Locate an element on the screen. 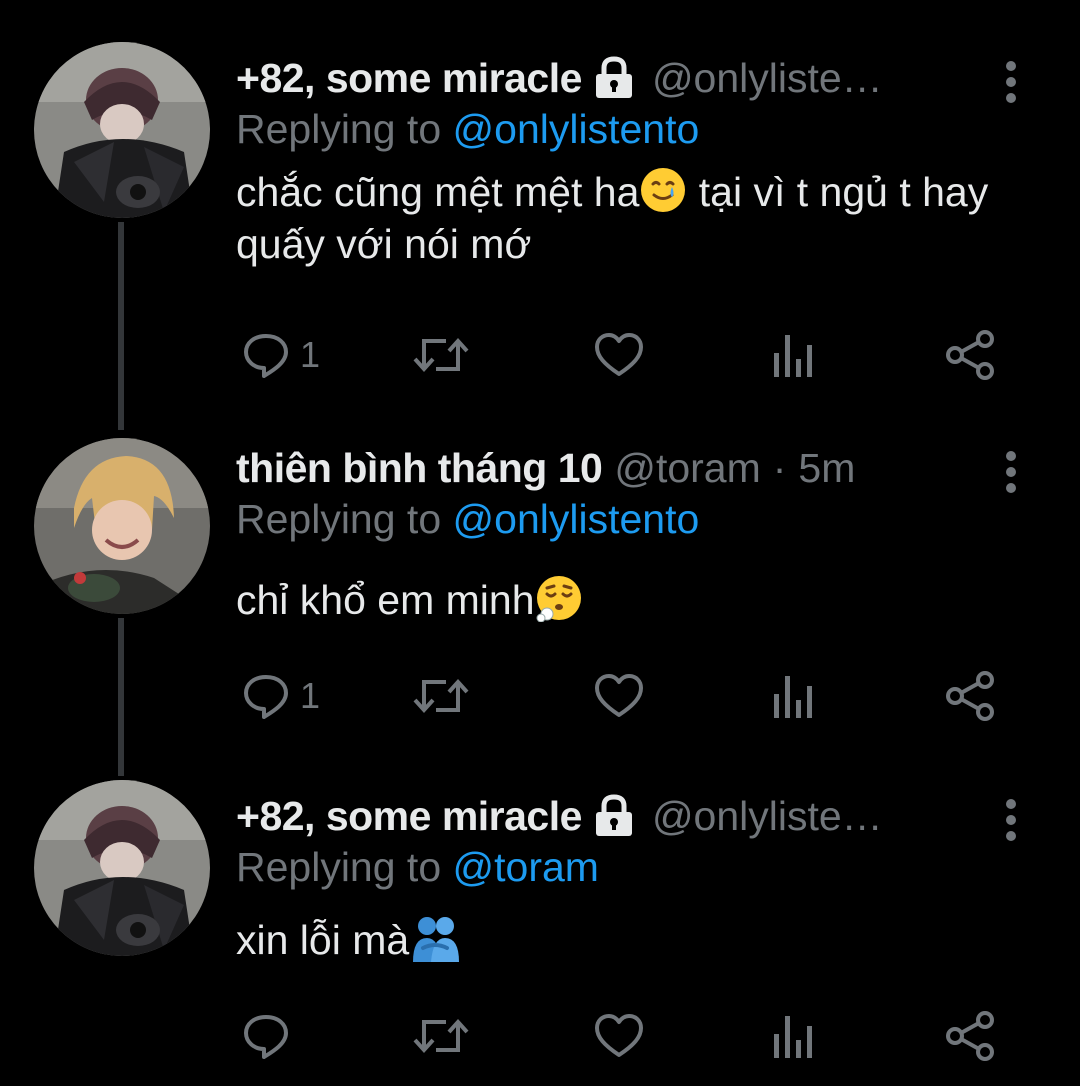  replying-to: Replying to @toram is located at coordinates (417, 867).